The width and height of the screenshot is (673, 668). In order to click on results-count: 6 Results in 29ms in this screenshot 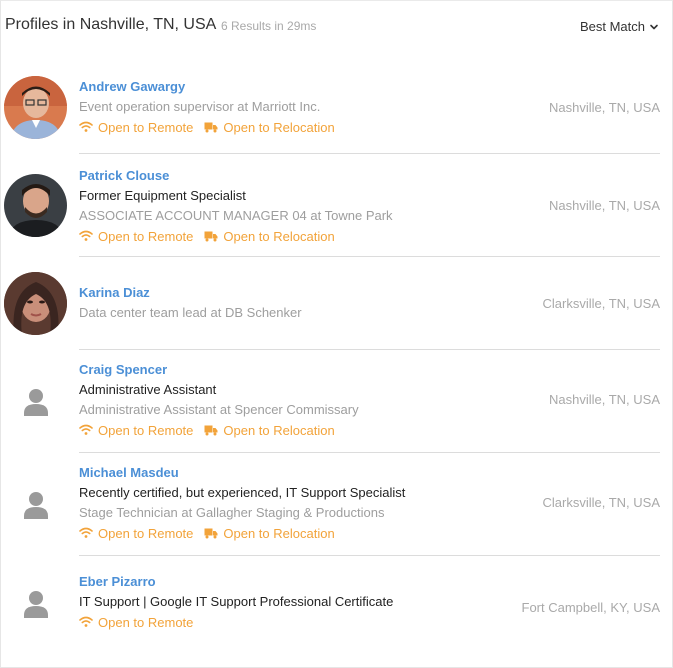, I will do `click(269, 26)`.